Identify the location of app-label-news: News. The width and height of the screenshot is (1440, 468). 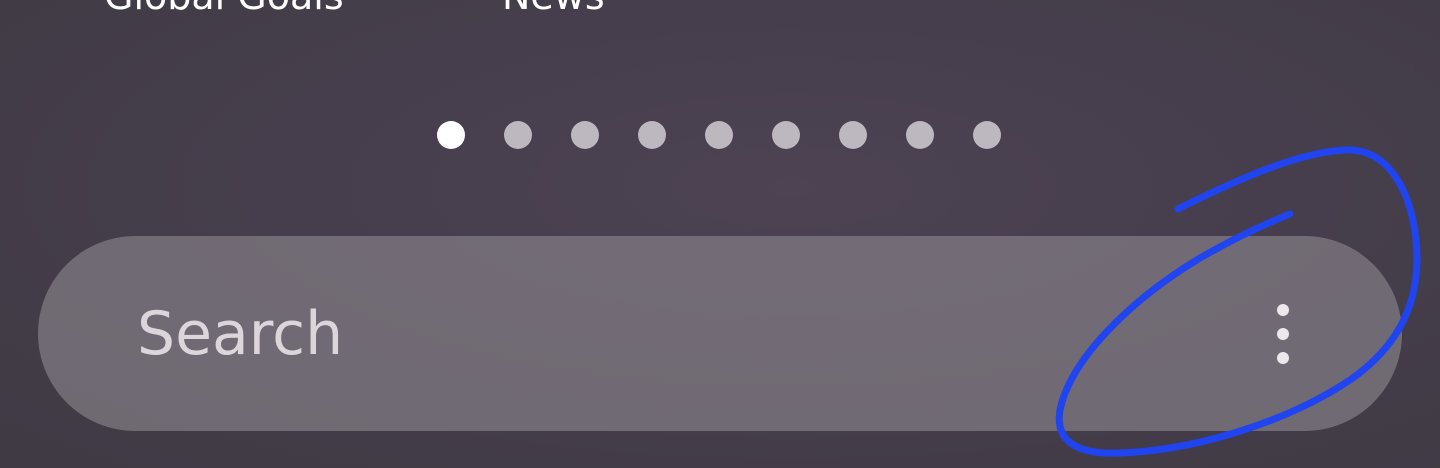
(553, 9).